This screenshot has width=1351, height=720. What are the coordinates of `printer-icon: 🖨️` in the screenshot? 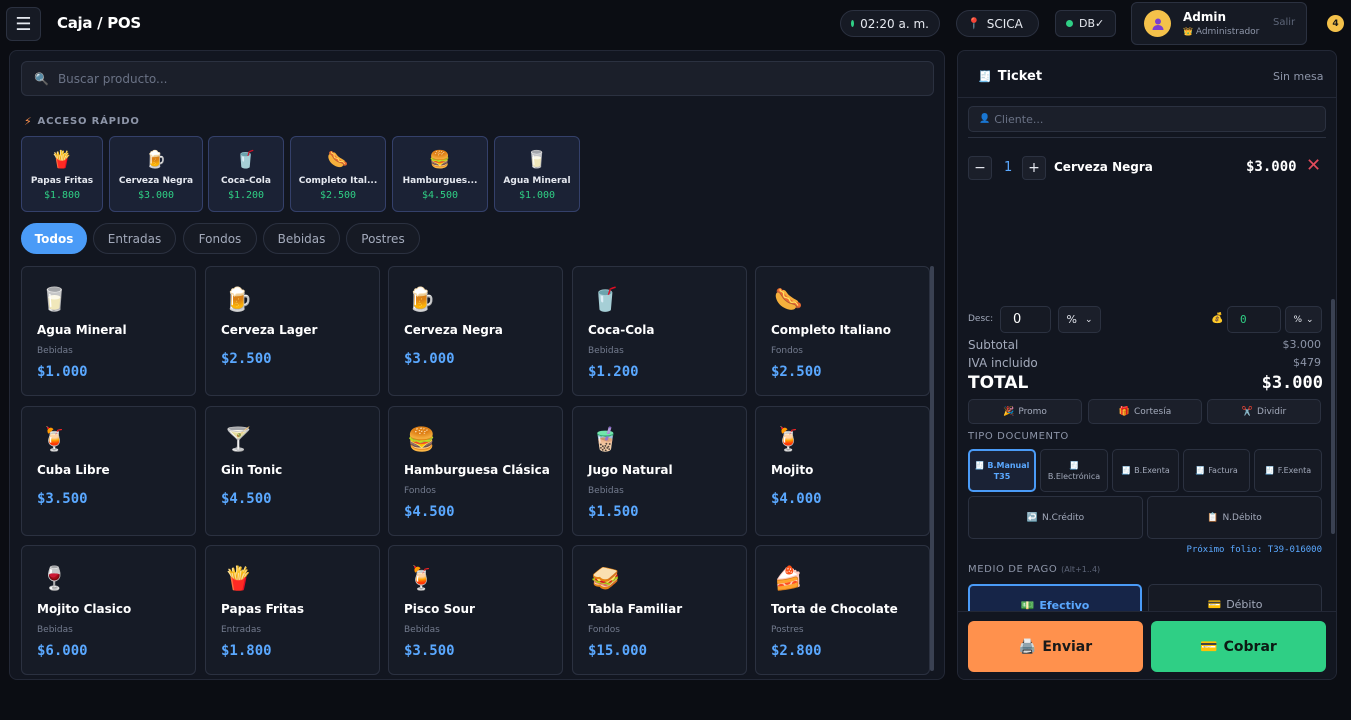 It's located at (1027, 646).